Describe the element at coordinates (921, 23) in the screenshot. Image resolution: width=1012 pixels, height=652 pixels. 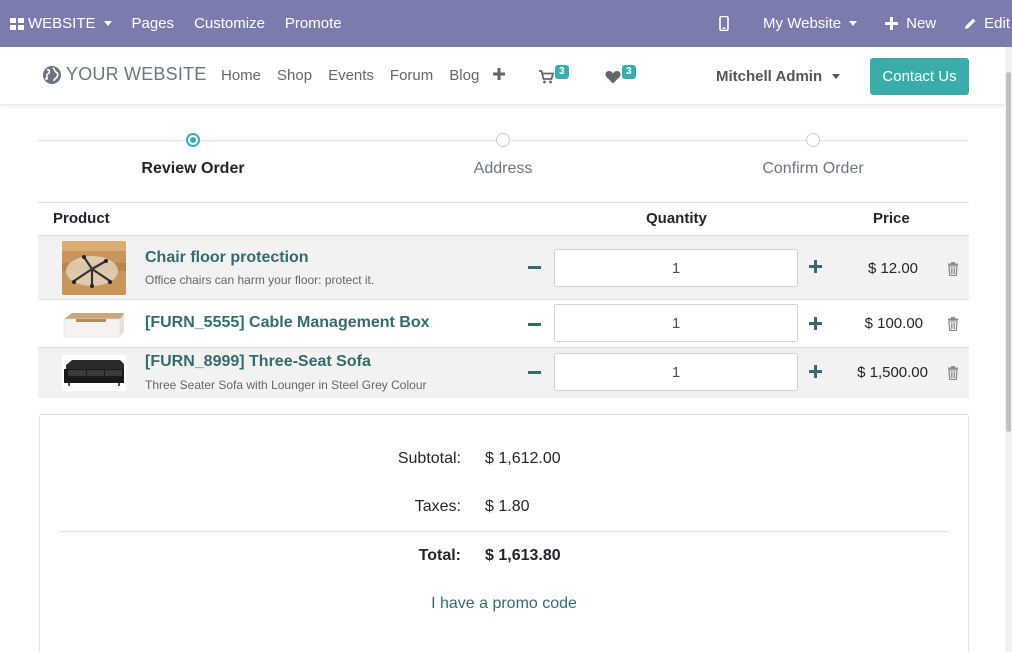
I see `new-label: New` at that location.